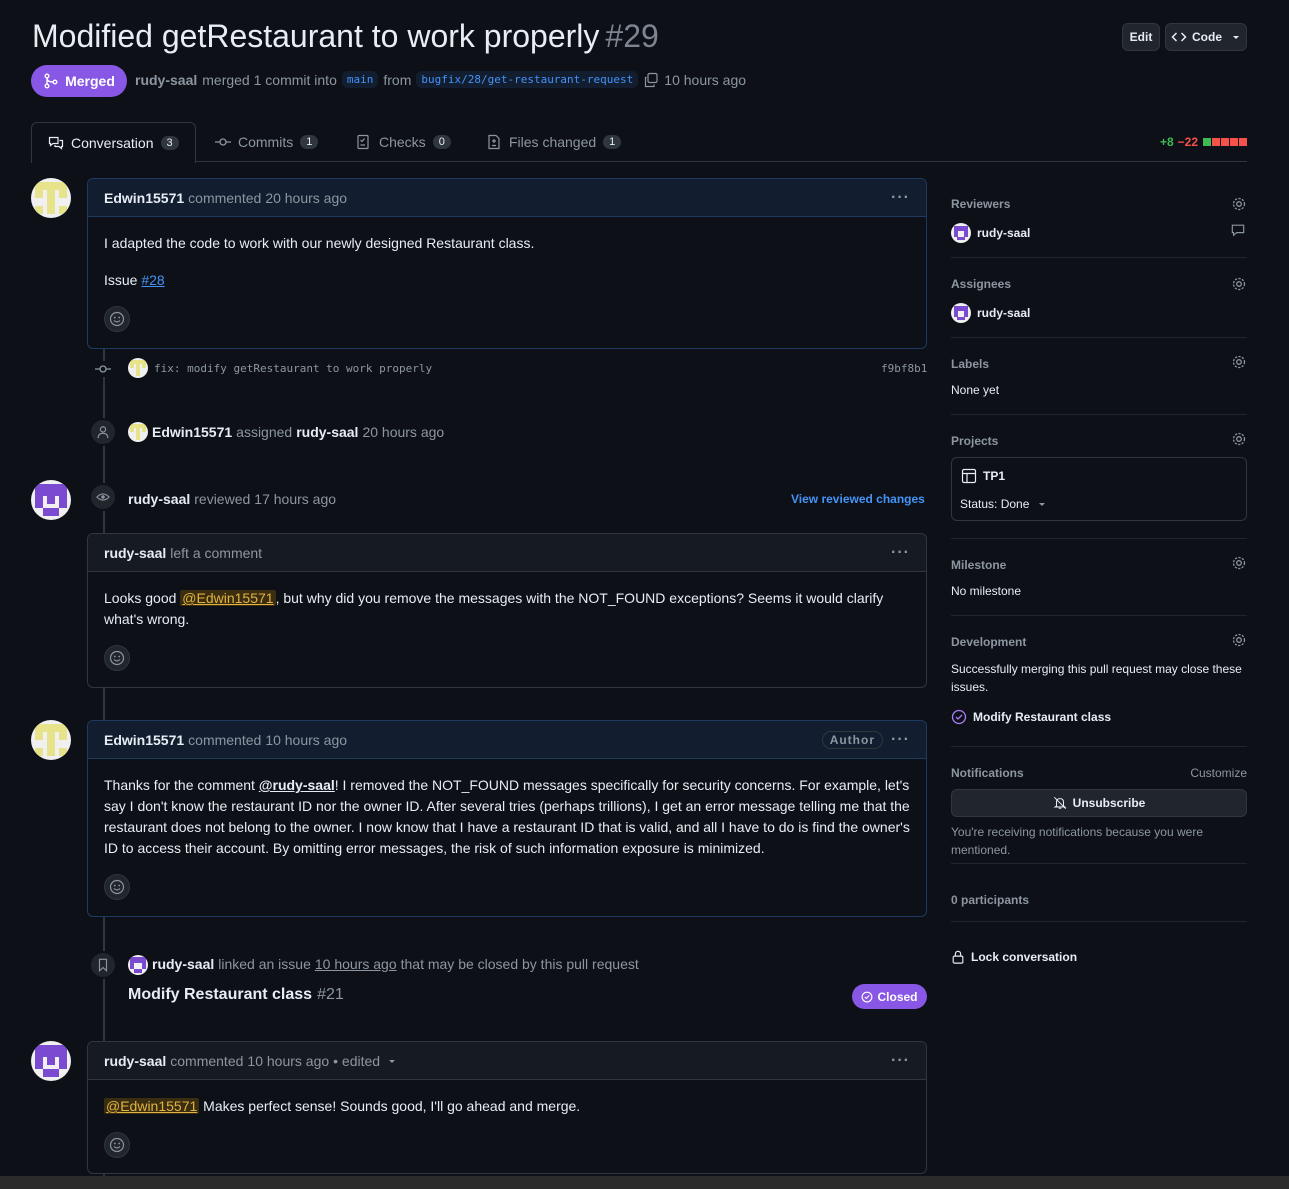  What do you see at coordinates (166, 80) in the screenshot?
I see `merger-link: rudy-saal` at bounding box center [166, 80].